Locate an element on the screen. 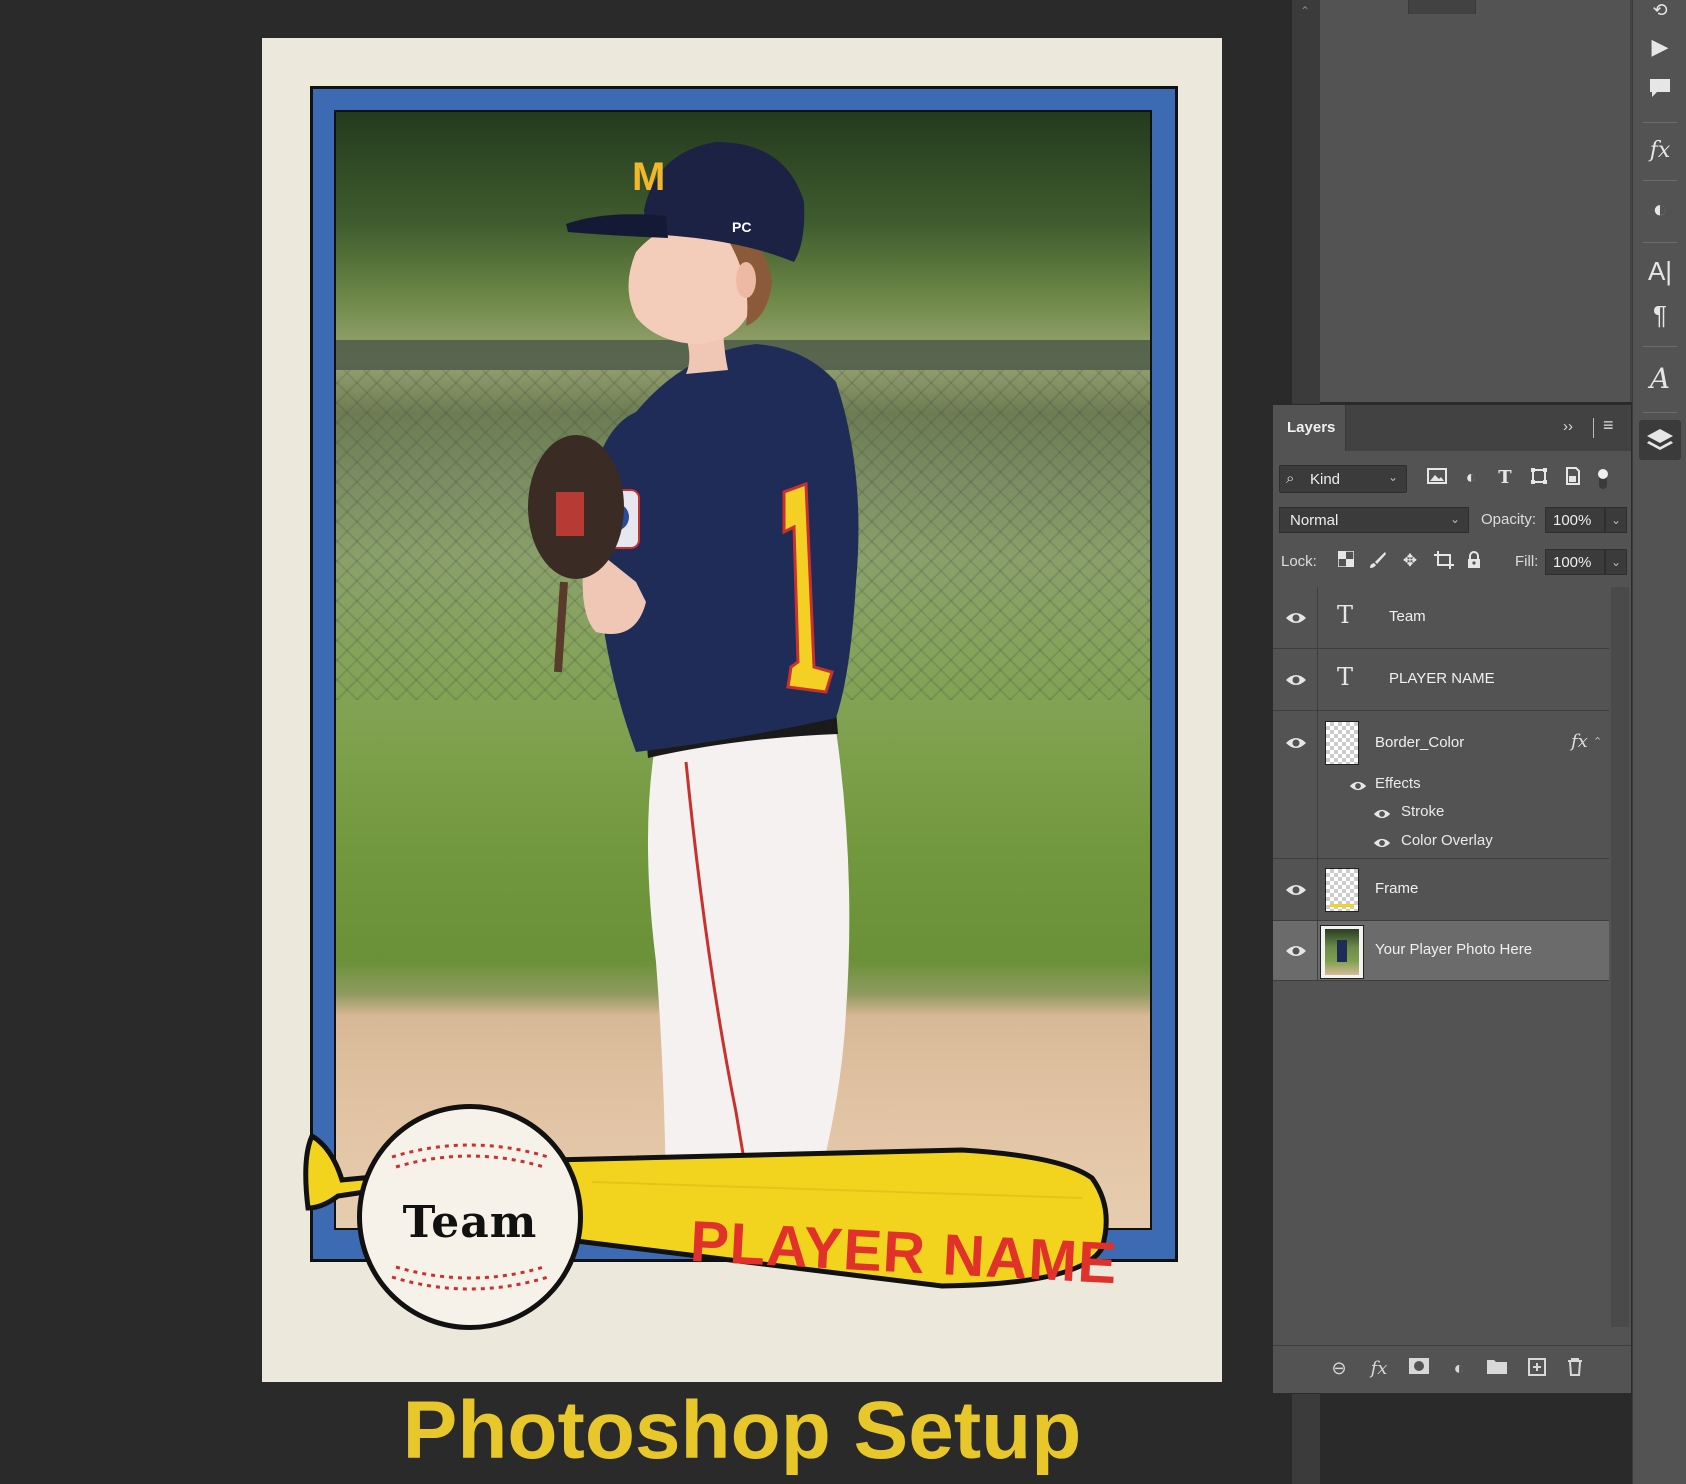 The image size is (1686, 1484). smart-object-thumbnail is located at coordinates (1342, 952).